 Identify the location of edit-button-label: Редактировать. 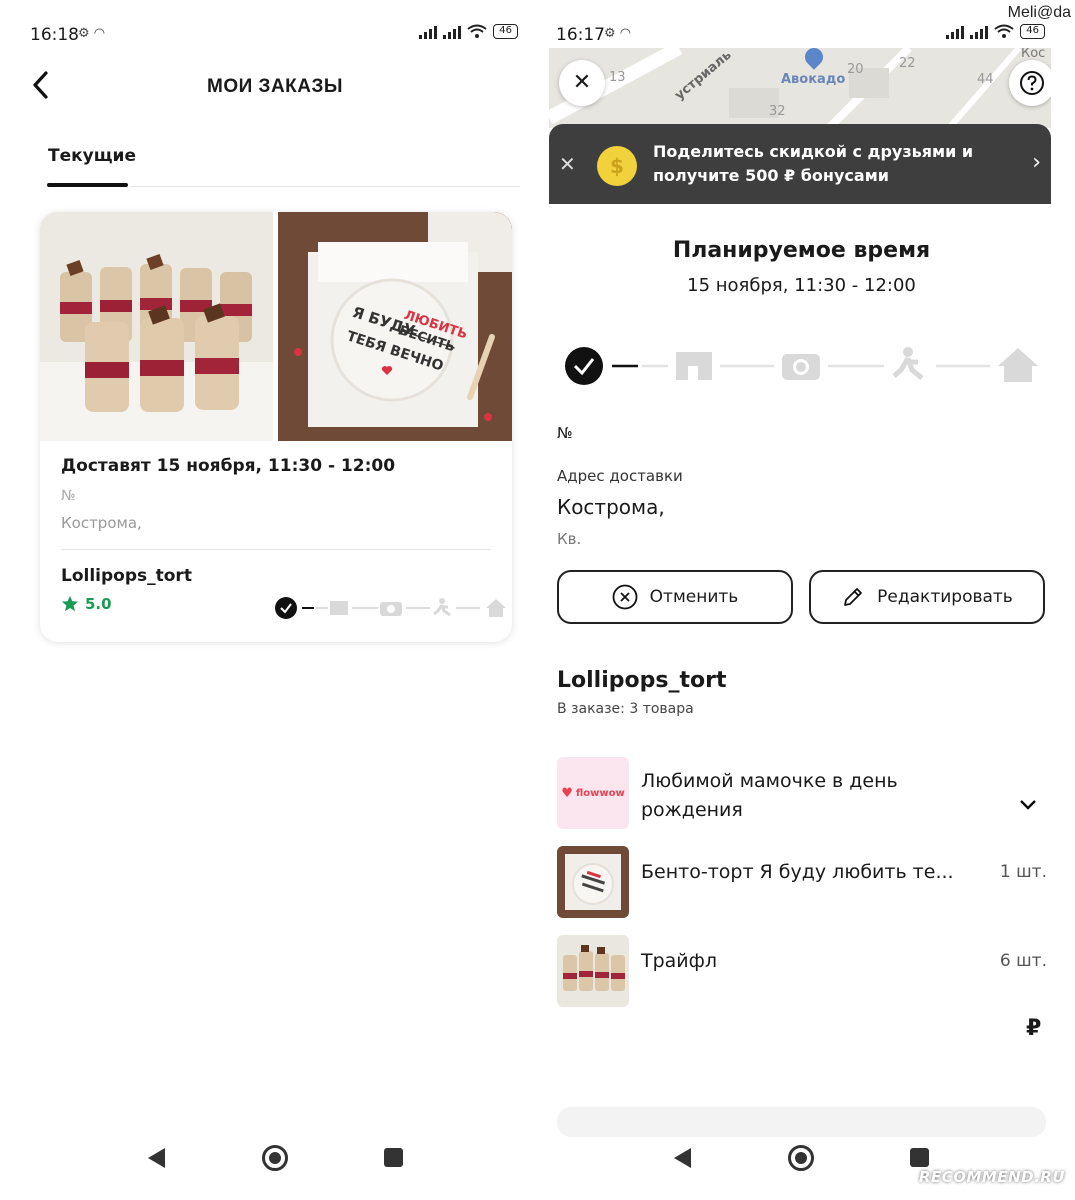
(945, 597).